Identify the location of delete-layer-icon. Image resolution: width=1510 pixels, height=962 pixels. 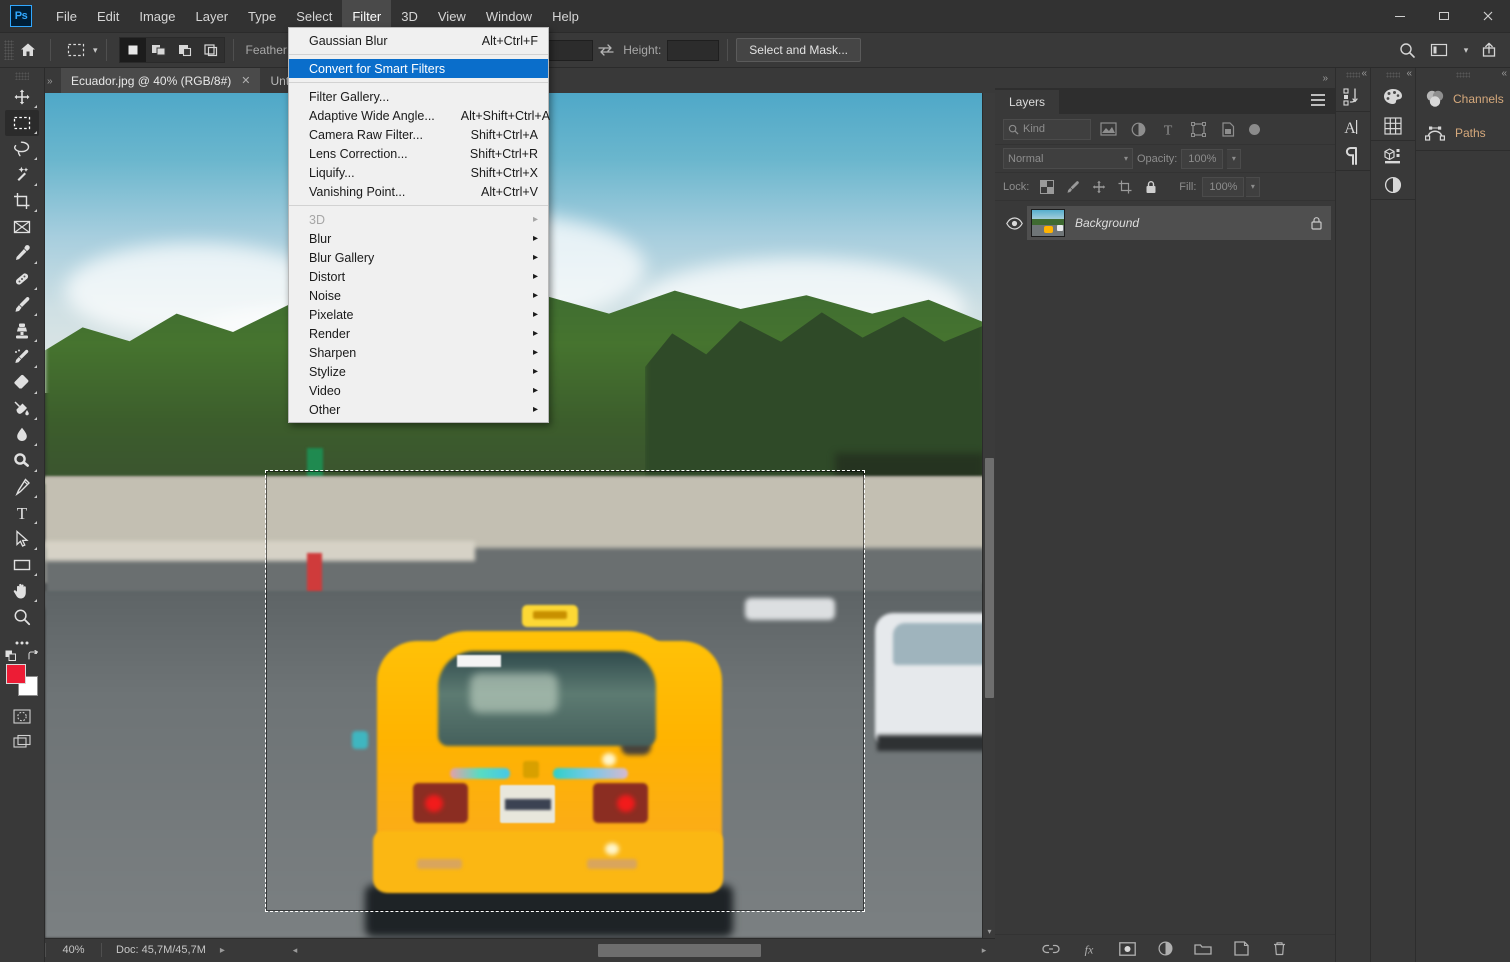
(1279, 949).